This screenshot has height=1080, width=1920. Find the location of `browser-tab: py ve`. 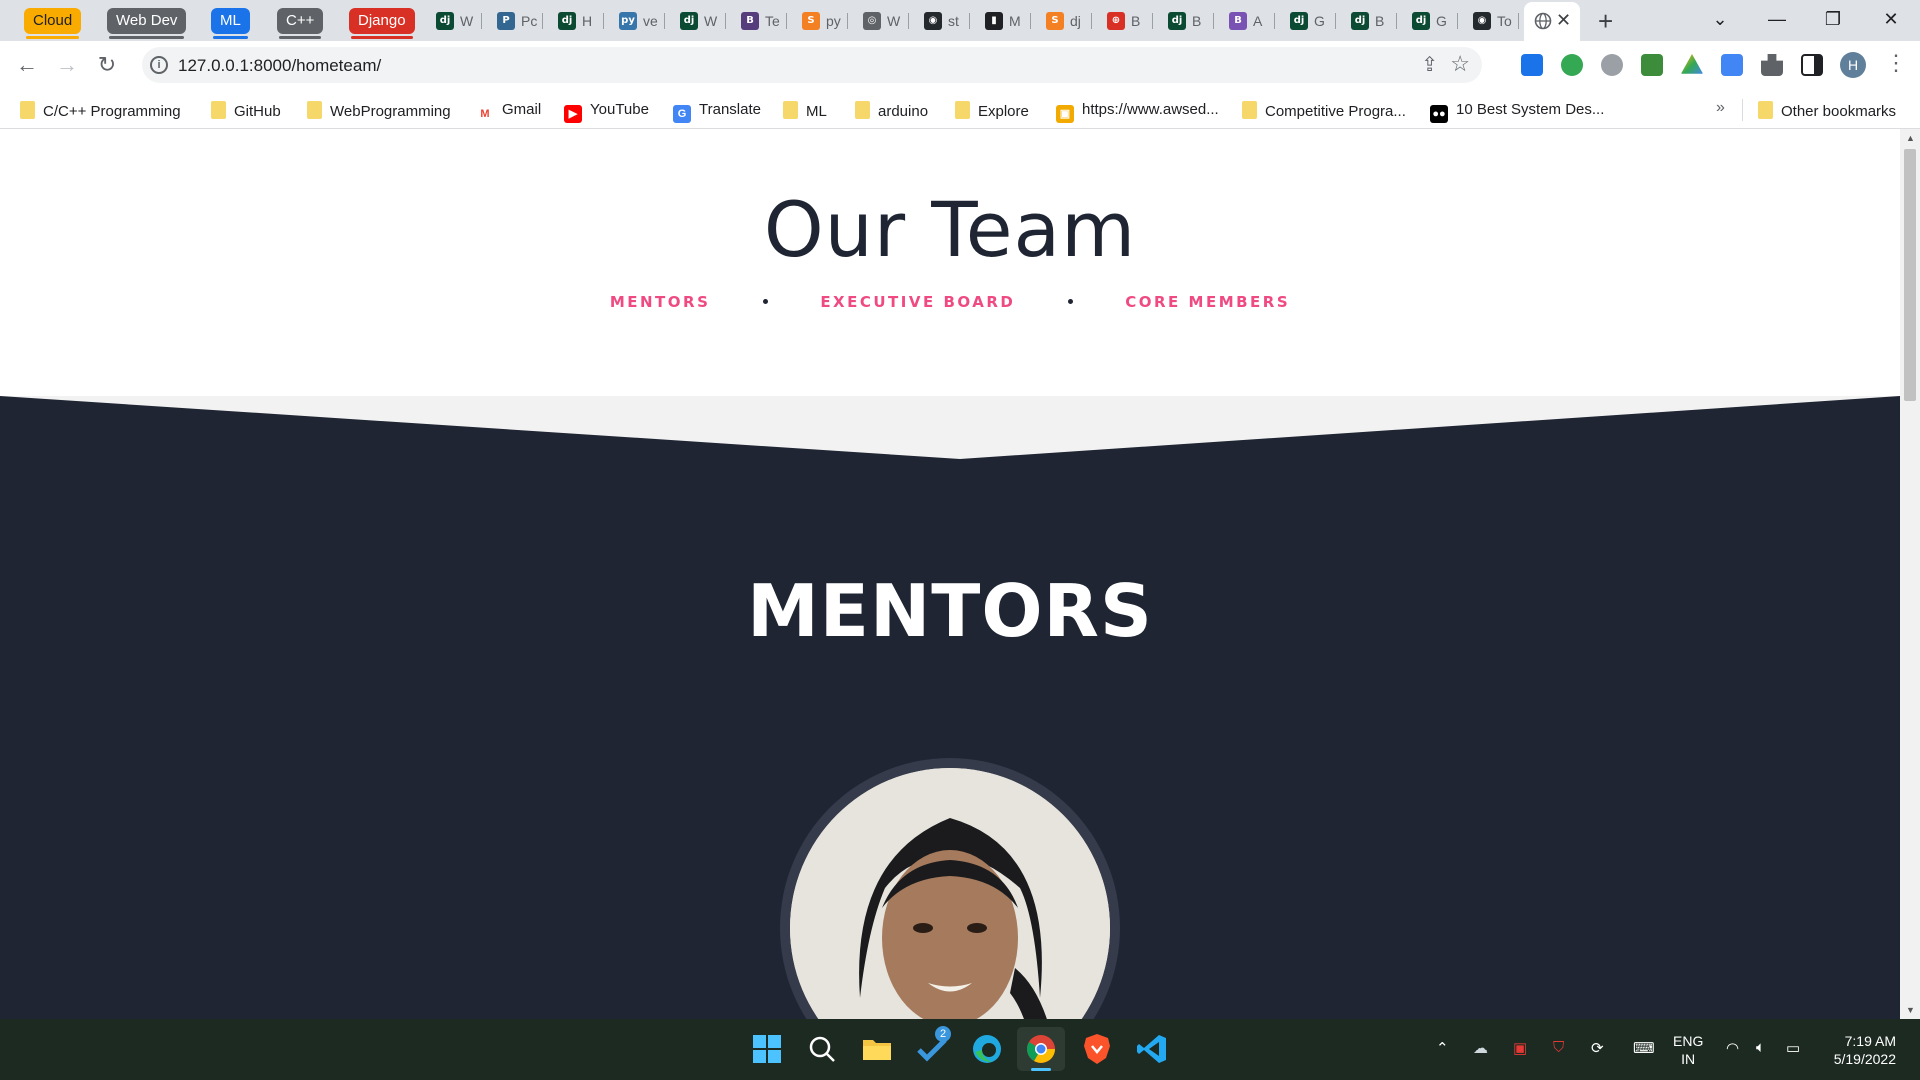

browser-tab: py ve is located at coordinates (638, 21).